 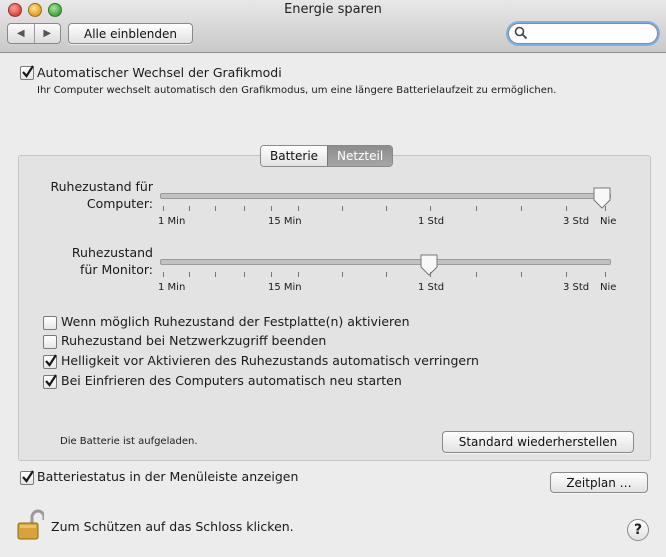 What do you see at coordinates (608, 287) in the screenshot?
I see `tick-label-nie-2: Nie` at bounding box center [608, 287].